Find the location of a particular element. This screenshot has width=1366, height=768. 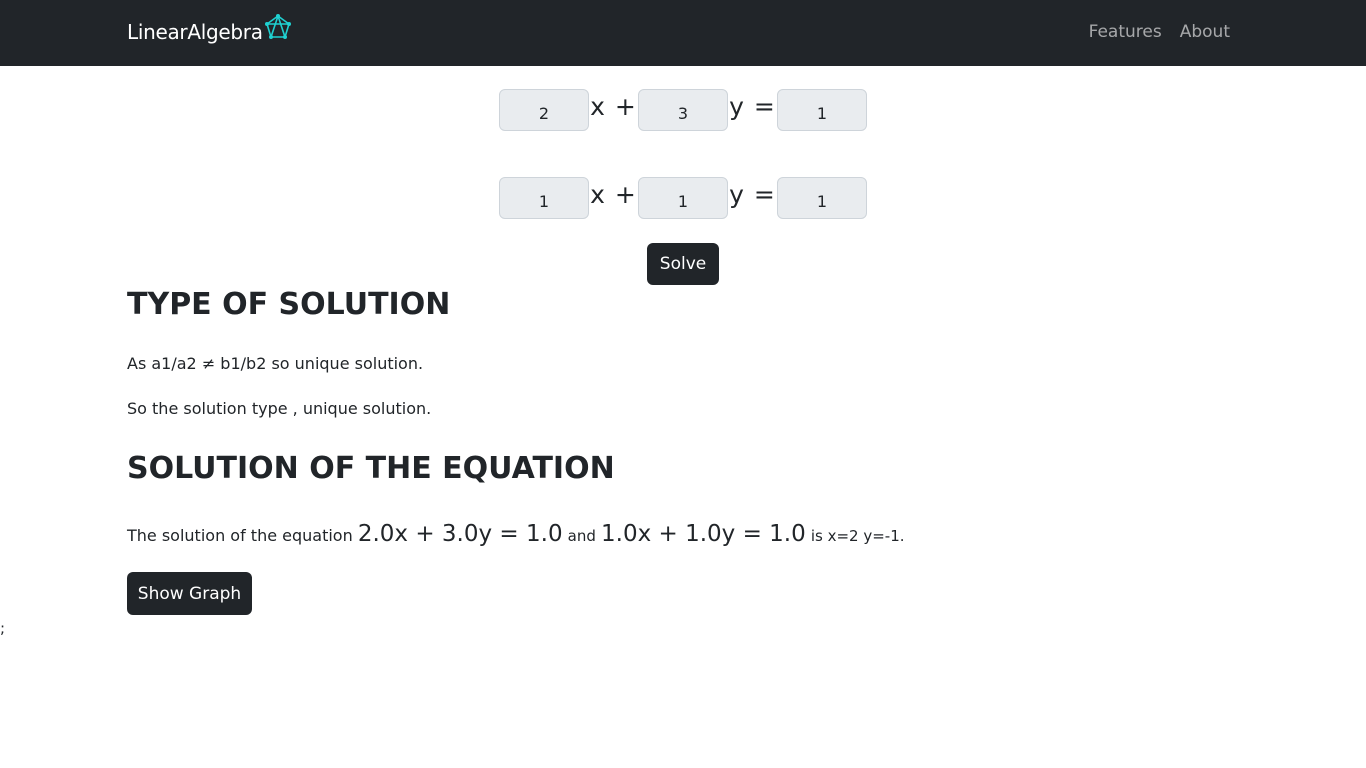

navbar: LinearAlgebra Features About is located at coordinates (683, 33).